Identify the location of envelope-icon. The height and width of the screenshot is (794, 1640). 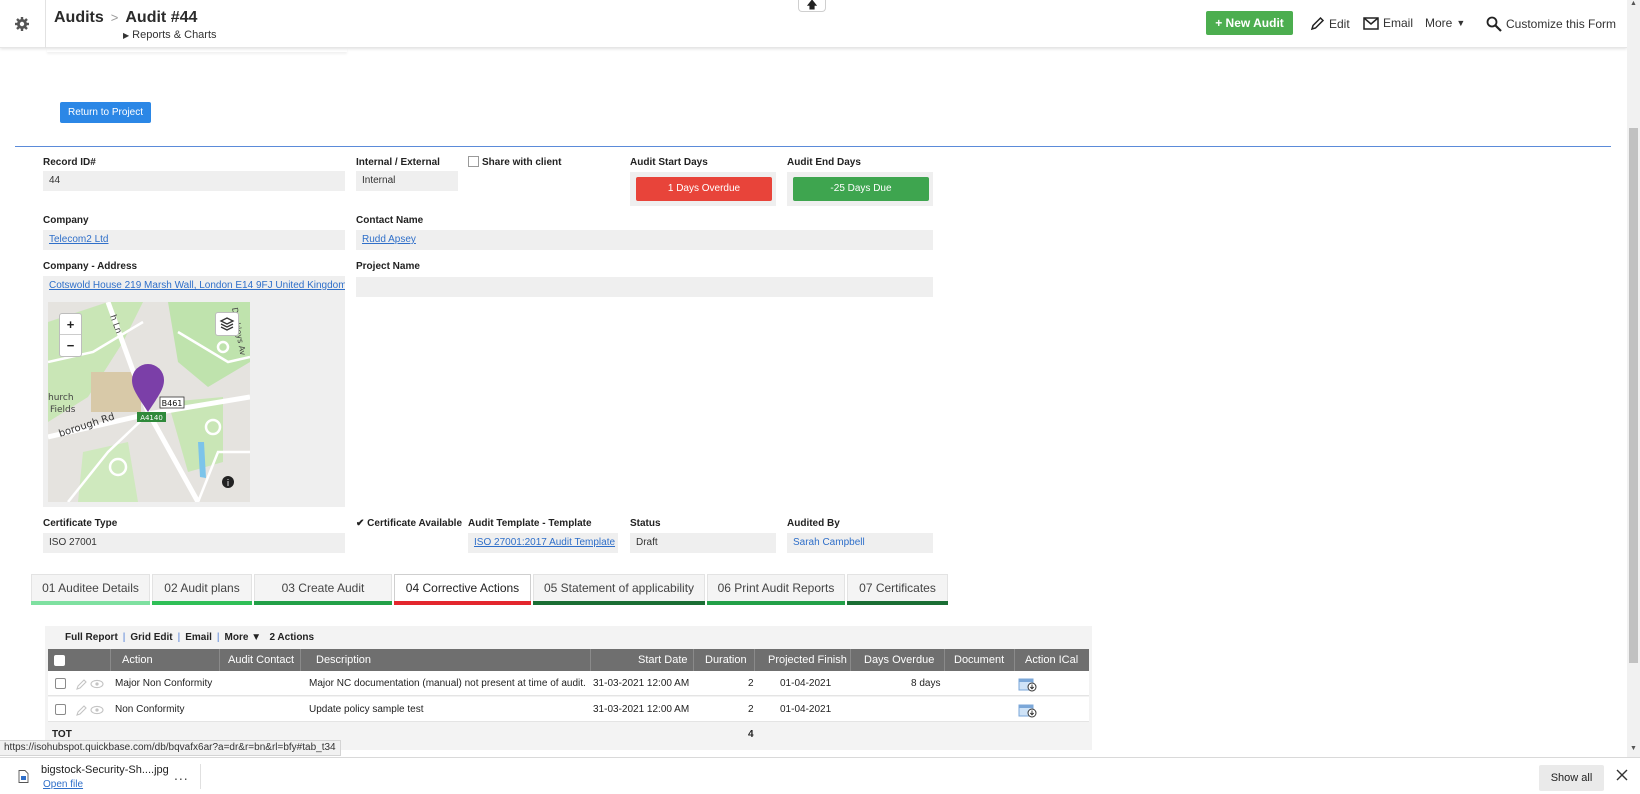
(1371, 23).